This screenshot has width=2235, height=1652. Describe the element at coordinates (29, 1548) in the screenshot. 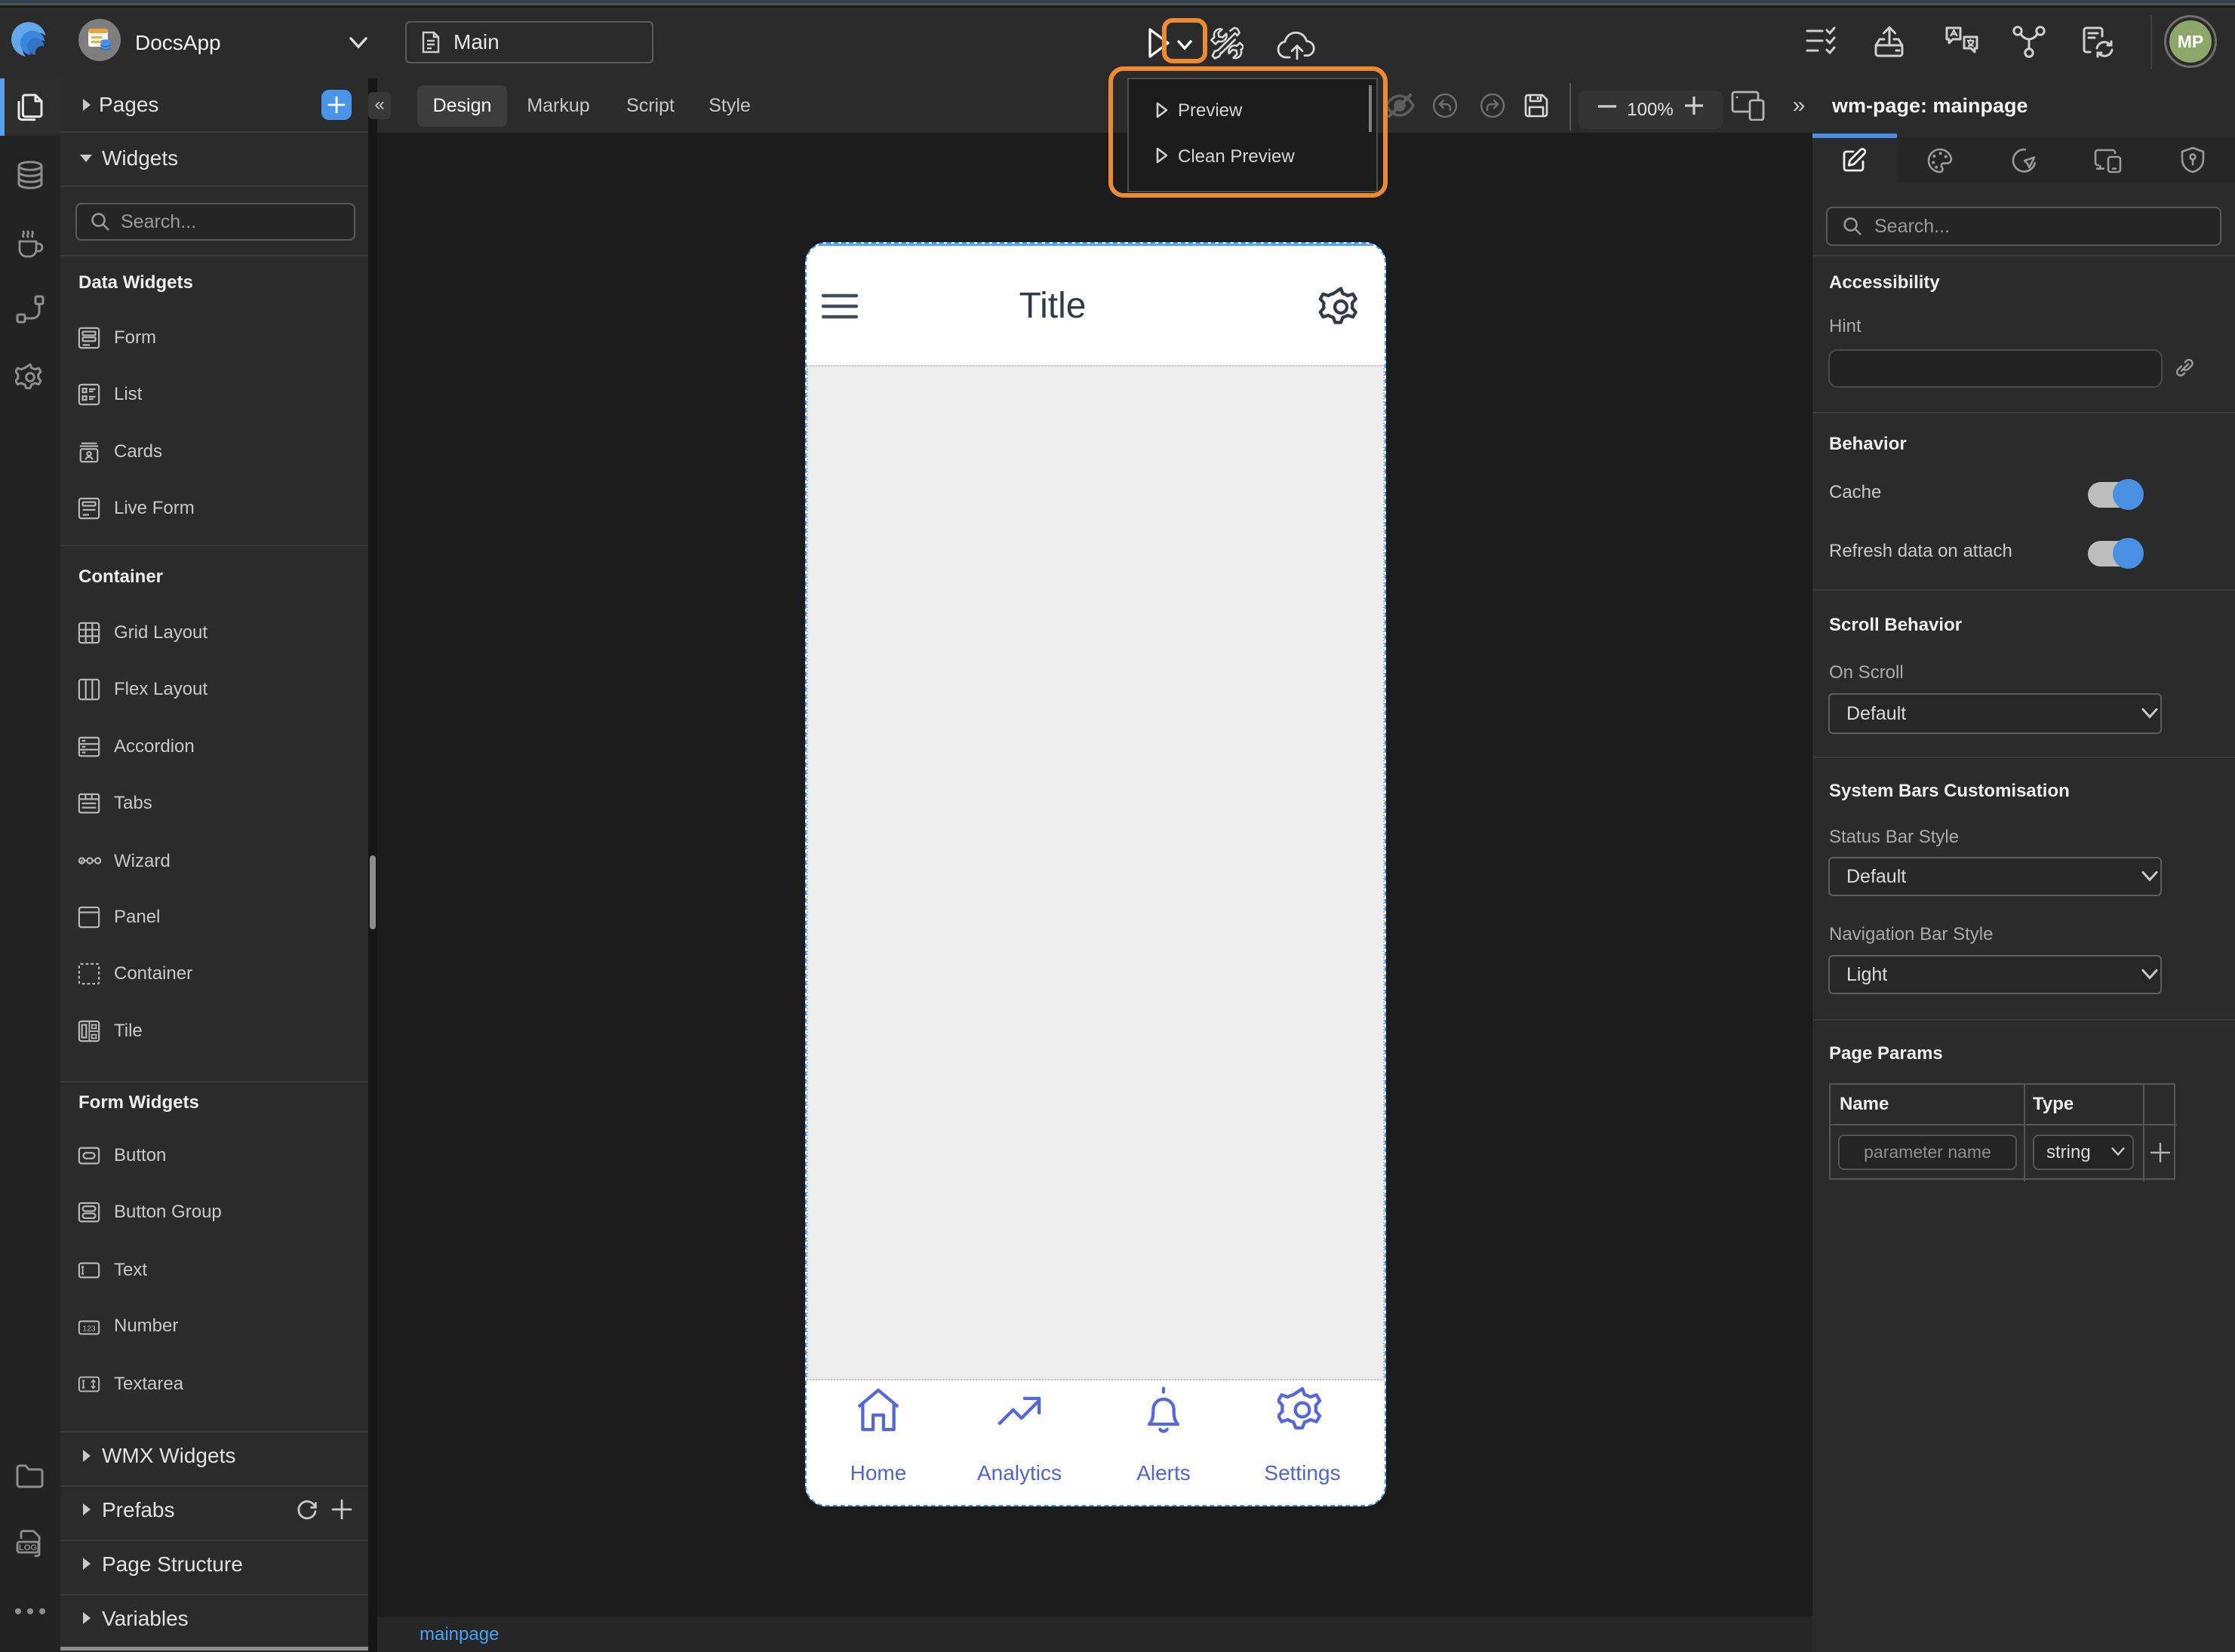

I see `svg-text: LOG` at that location.